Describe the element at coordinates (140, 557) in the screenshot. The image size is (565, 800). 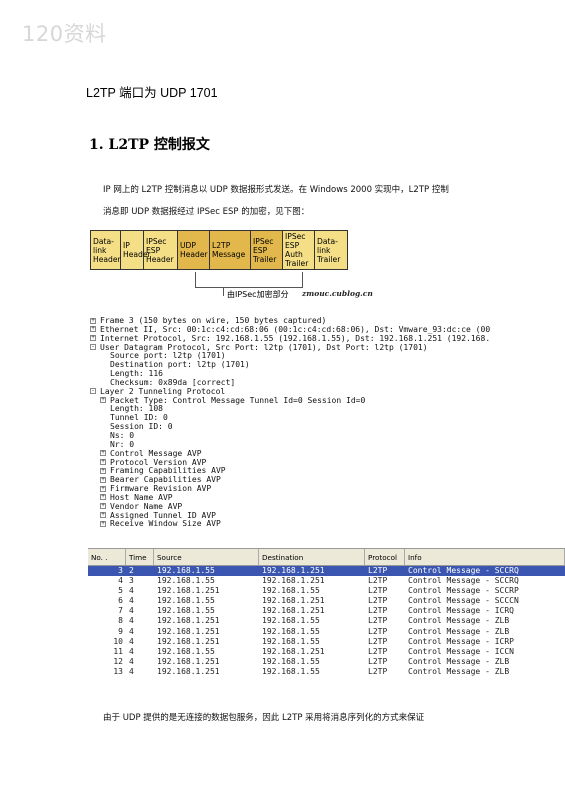
I see `column-header: Time` at that location.